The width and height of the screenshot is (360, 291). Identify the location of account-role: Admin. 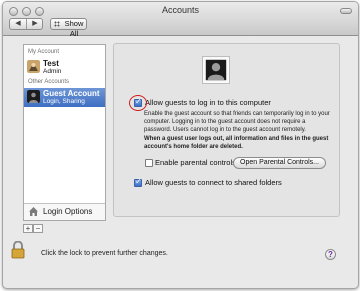
(52, 71).